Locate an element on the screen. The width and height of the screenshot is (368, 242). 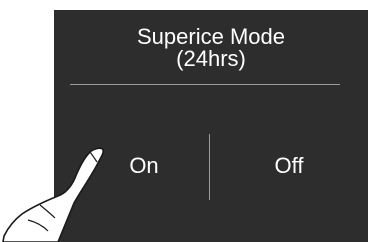
option-divider is located at coordinates (209, 167).